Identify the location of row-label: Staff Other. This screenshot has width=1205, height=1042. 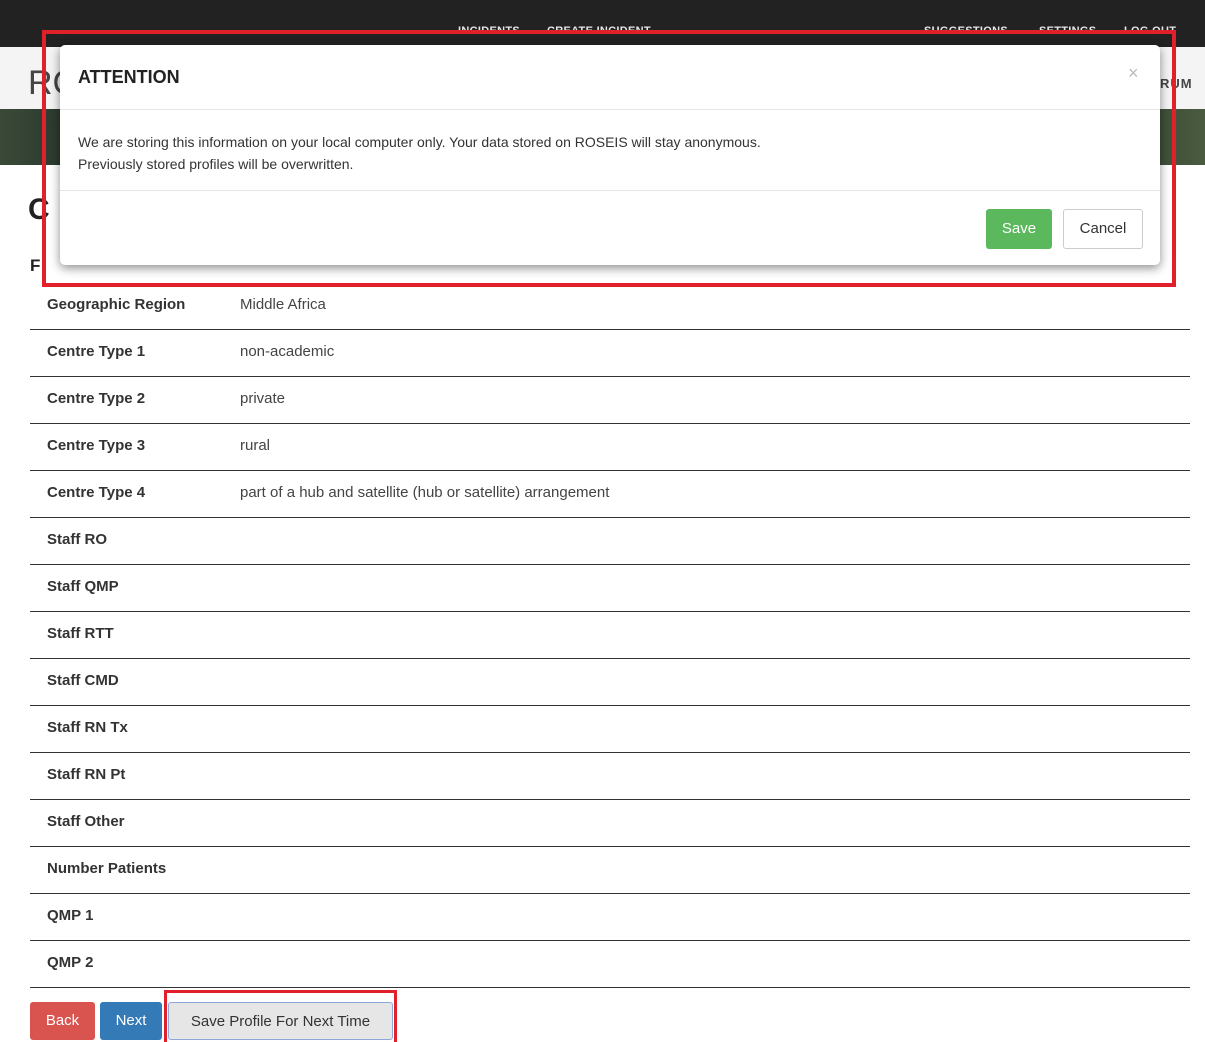
(86, 821).